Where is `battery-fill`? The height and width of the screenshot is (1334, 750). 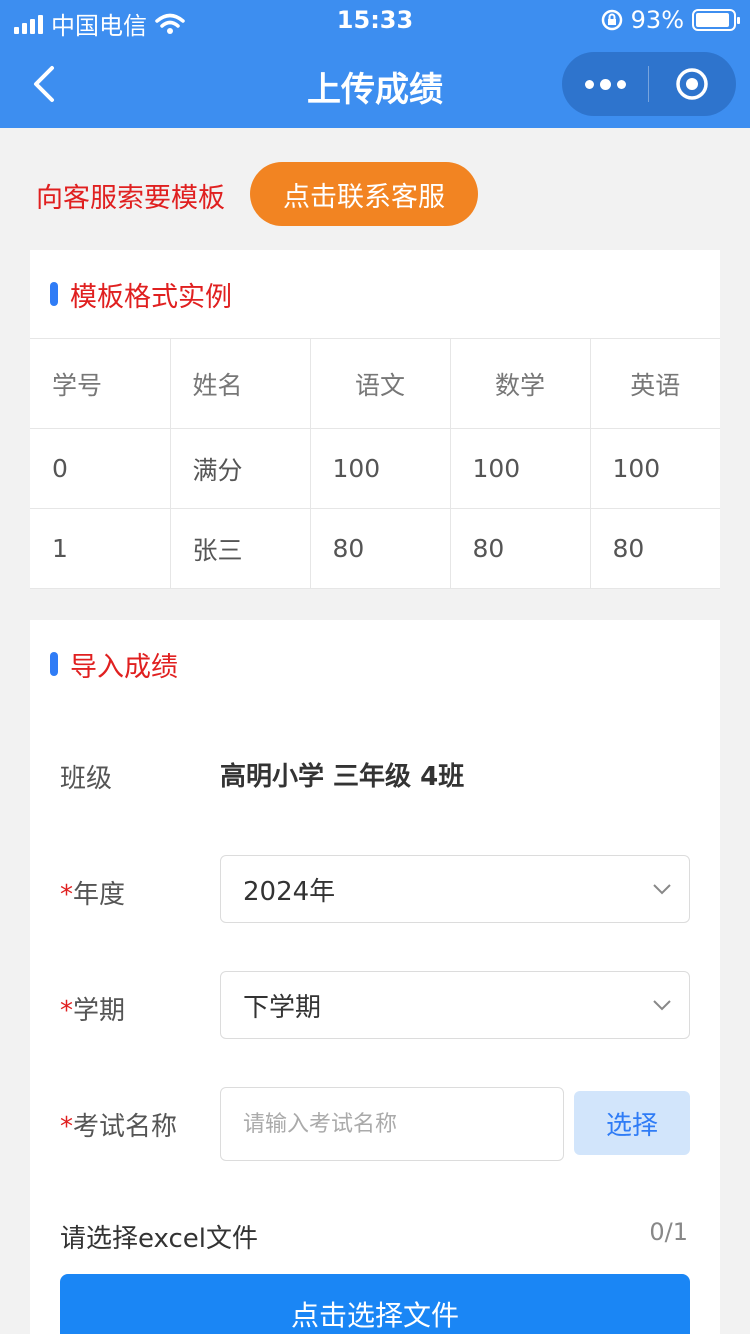
battery-fill is located at coordinates (713, 20).